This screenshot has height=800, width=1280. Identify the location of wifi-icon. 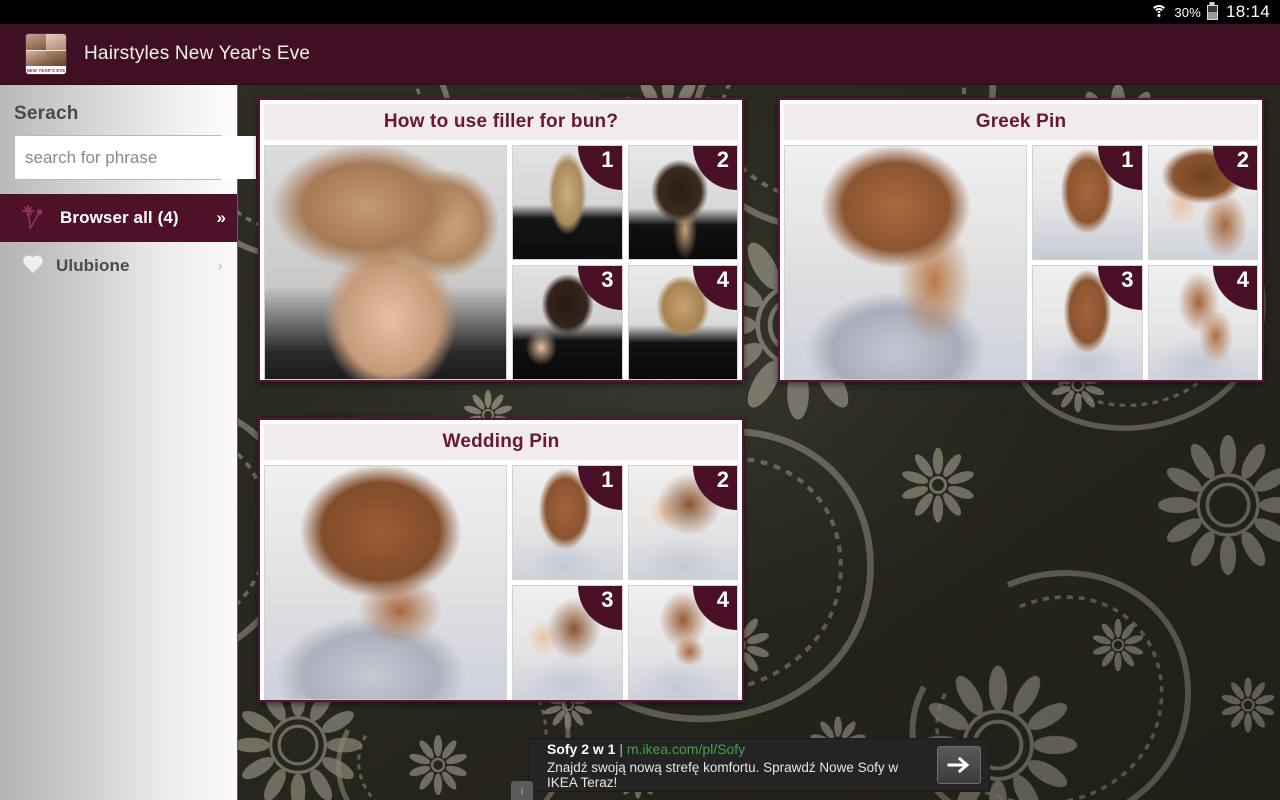
(1159, 12).